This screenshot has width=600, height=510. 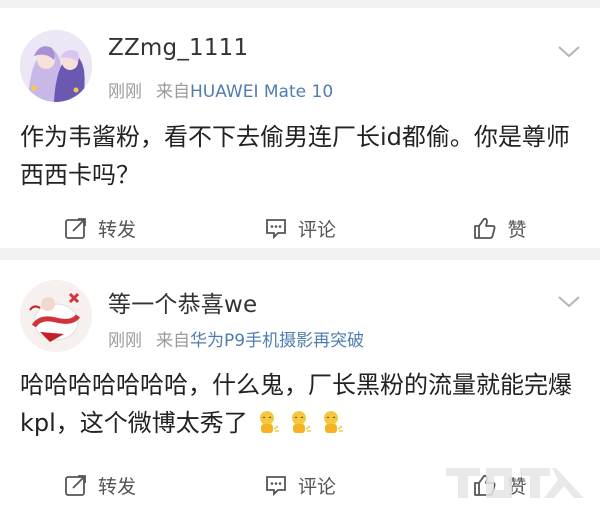 I want to click on post-meta: 刚刚 来自HUAWEI Mate 10, so click(x=220, y=89).